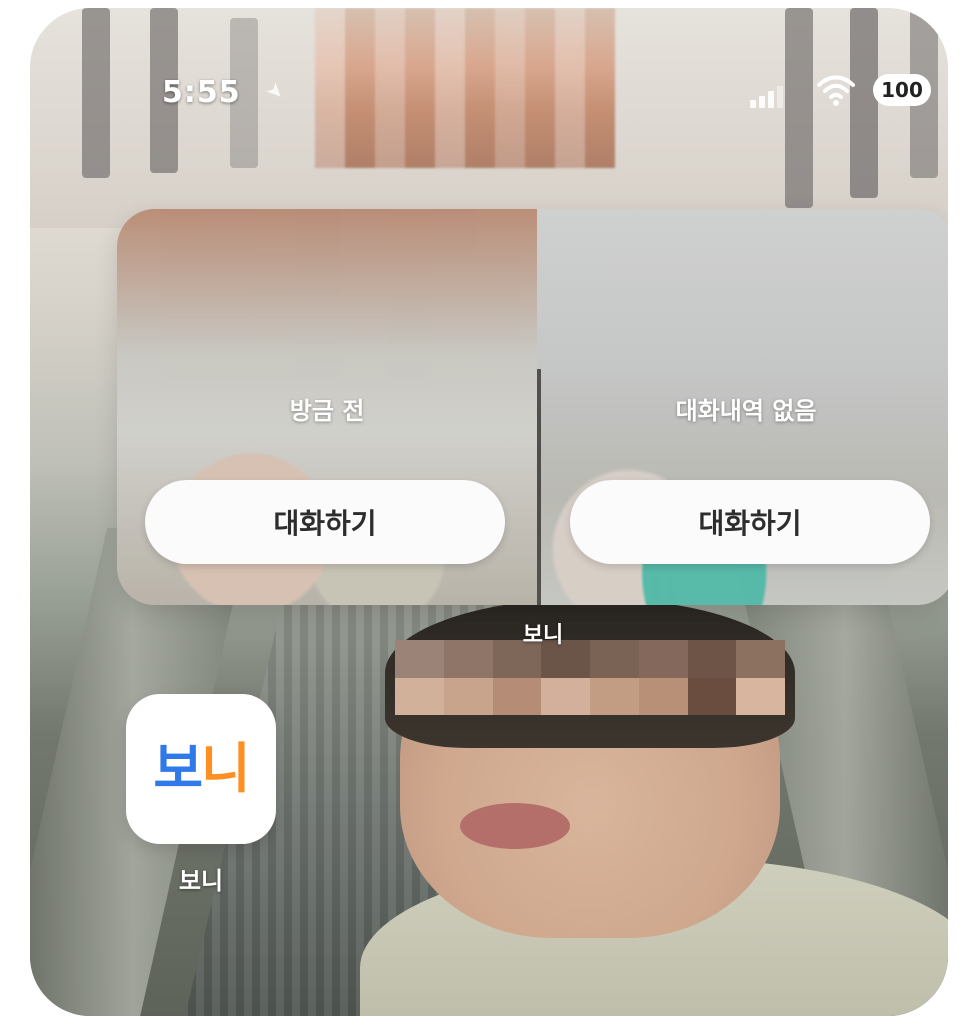 The height and width of the screenshot is (1029, 963). What do you see at coordinates (768, 95) in the screenshot?
I see `cellular-signal-icon` at bounding box center [768, 95].